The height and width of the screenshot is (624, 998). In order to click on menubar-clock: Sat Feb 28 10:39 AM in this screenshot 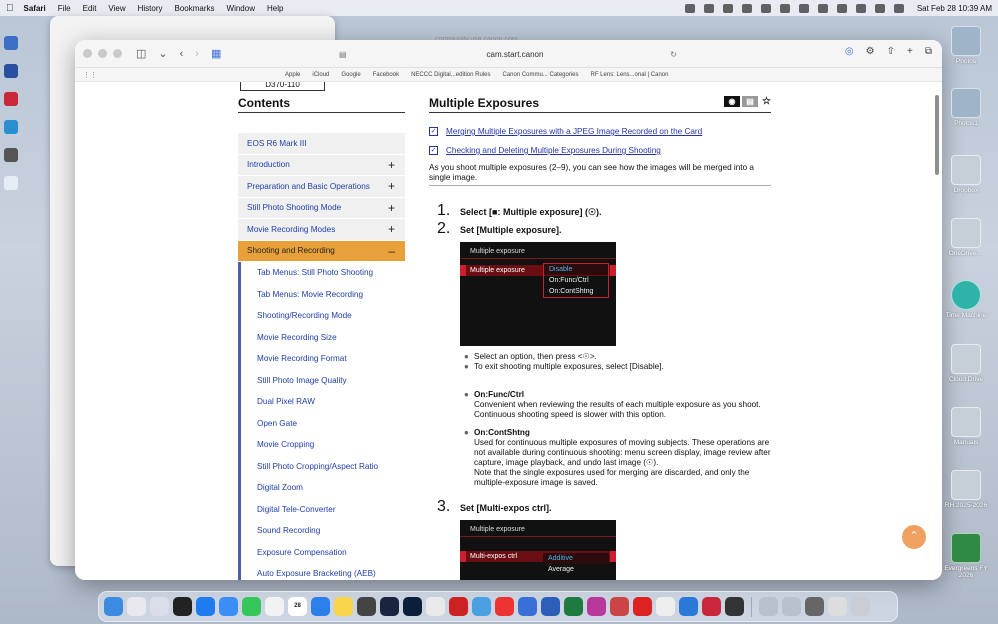, I will do `click(954, 8)`.